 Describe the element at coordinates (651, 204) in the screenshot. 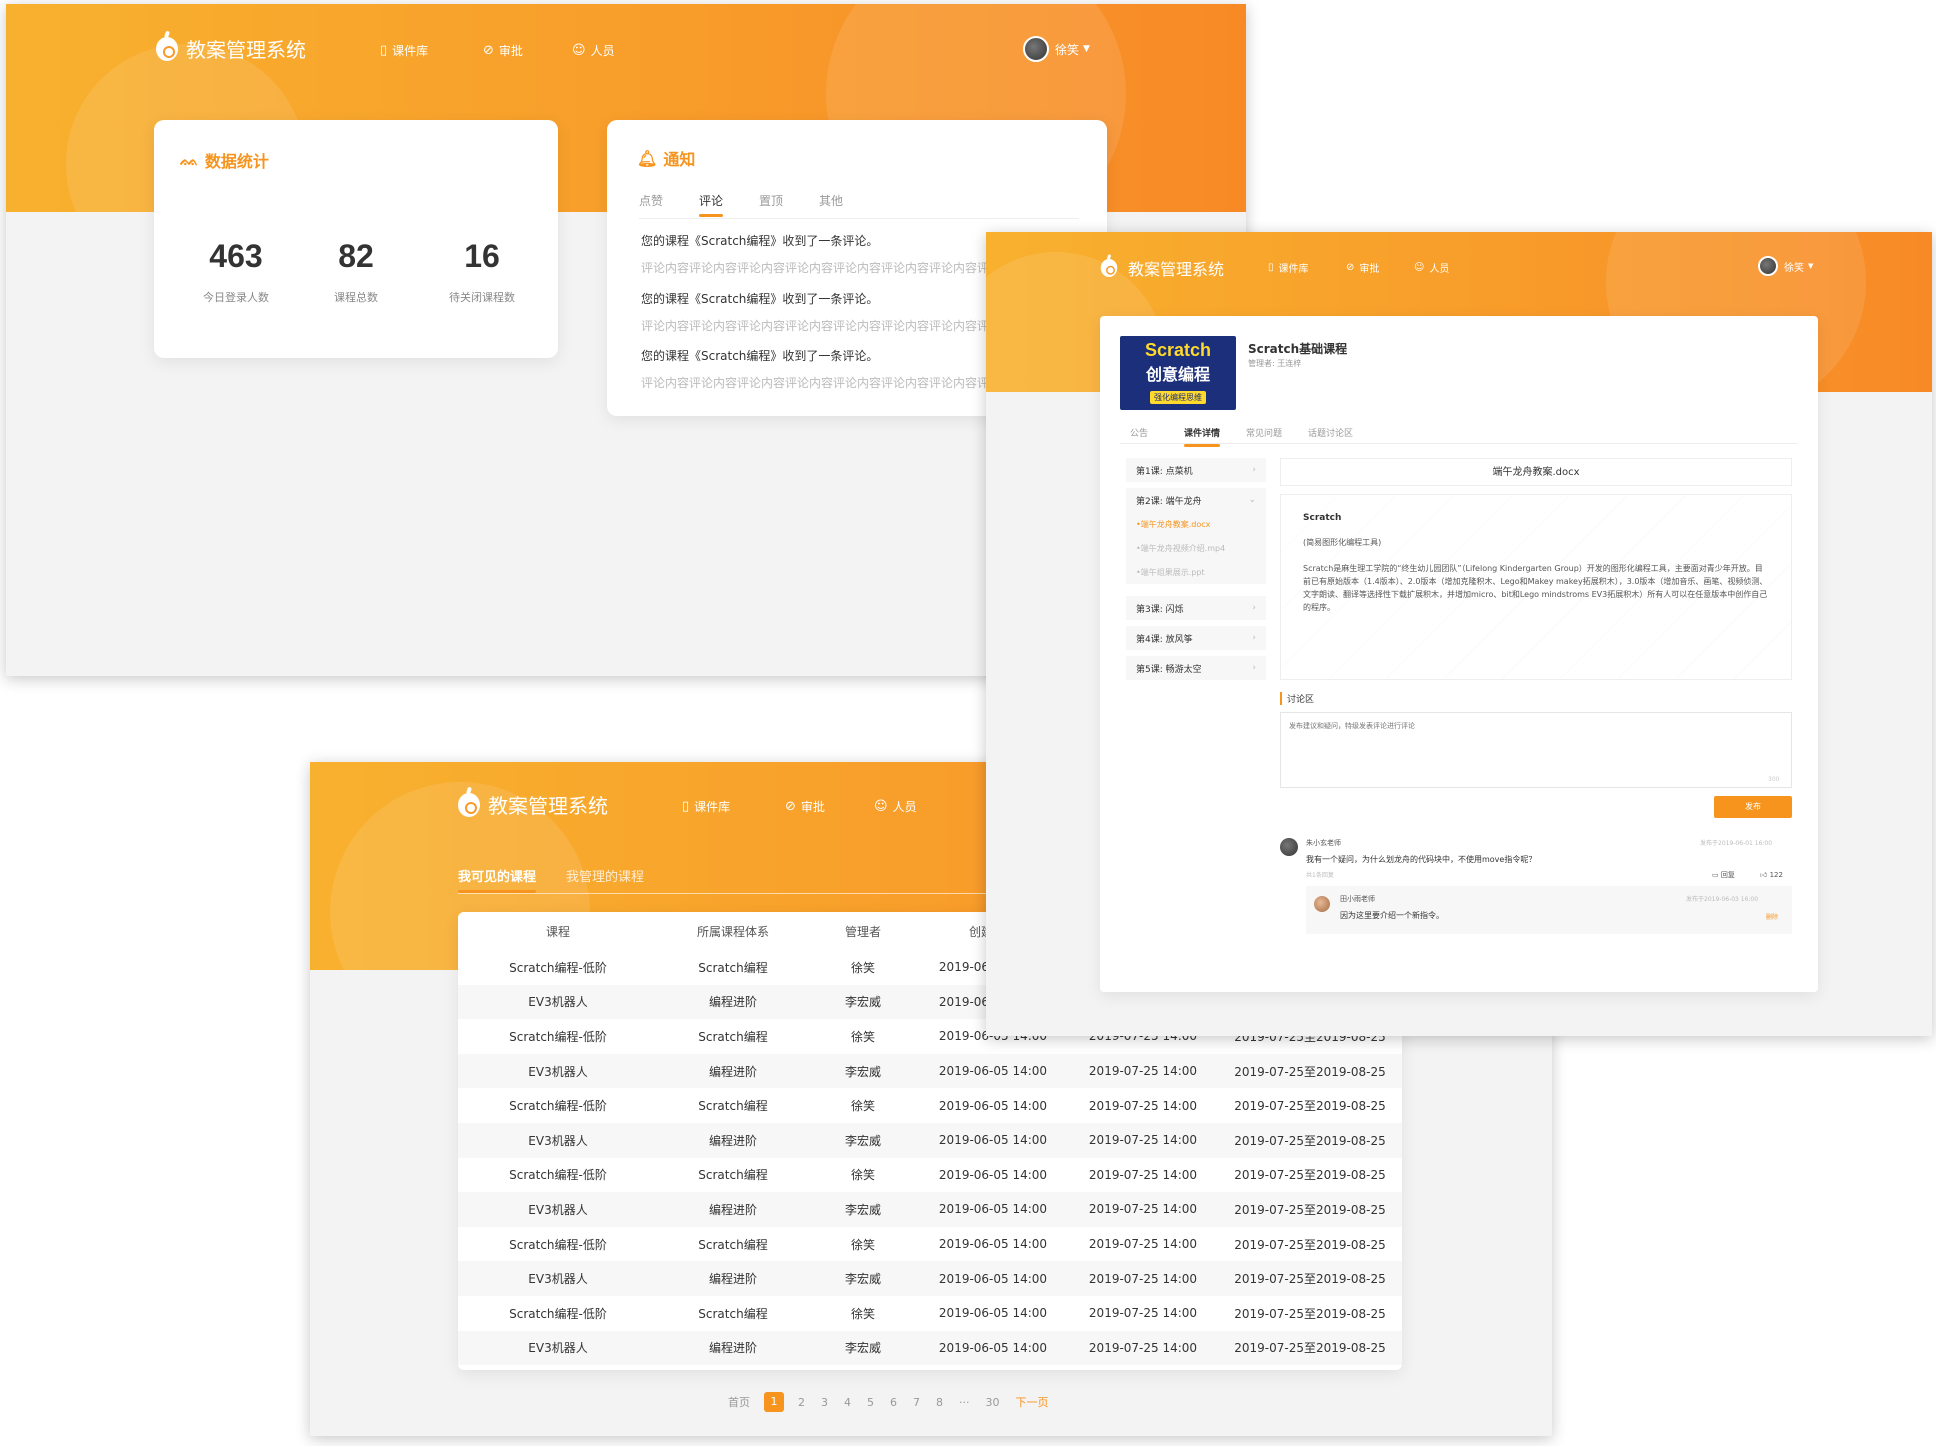

I see `tab-likes: 点赞` at that location.